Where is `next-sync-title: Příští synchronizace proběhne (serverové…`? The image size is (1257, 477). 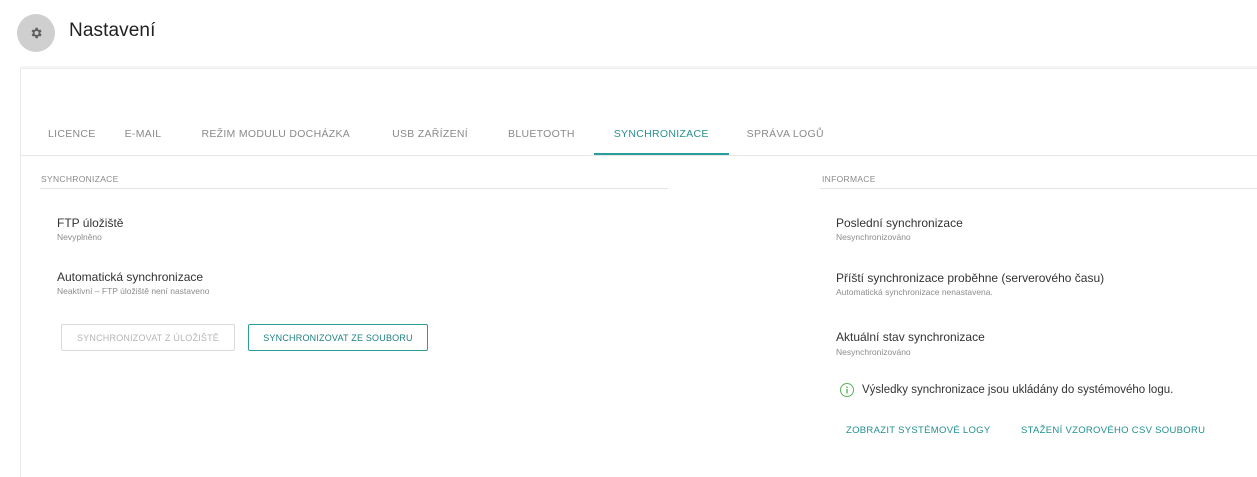
next-sync-title: Příští synchronizace proběhne (serverové… is located at coordinates (970, 278).